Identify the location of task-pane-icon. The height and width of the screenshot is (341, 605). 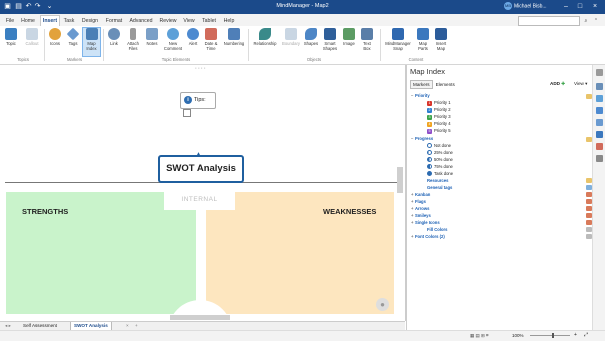
(599, 110).